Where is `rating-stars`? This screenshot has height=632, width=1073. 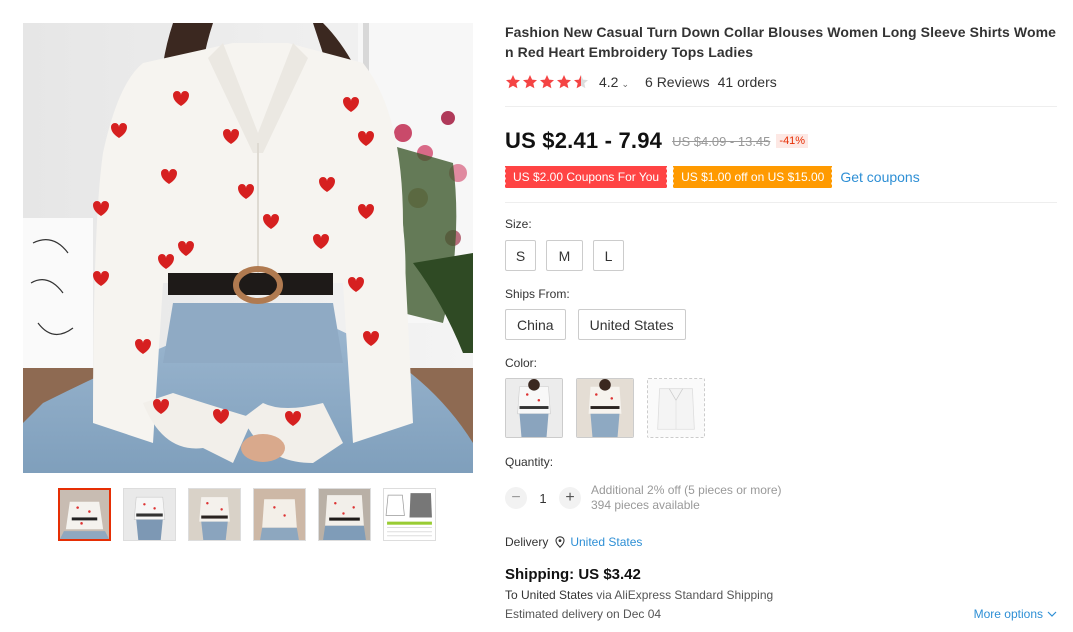
rating-stars is located at coordinates (547, 82).